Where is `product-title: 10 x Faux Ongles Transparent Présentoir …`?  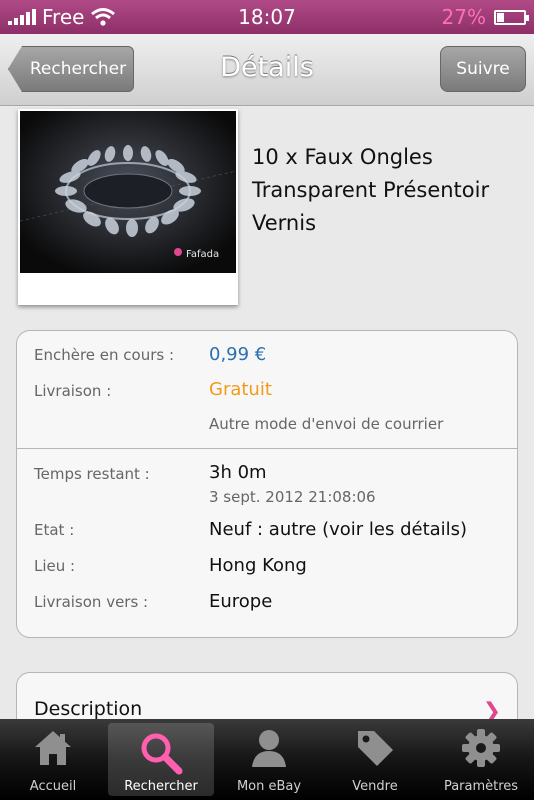 product-title: 10 x Faux Ongles Transparent Présentoir … is located at coordinates (371, 190).